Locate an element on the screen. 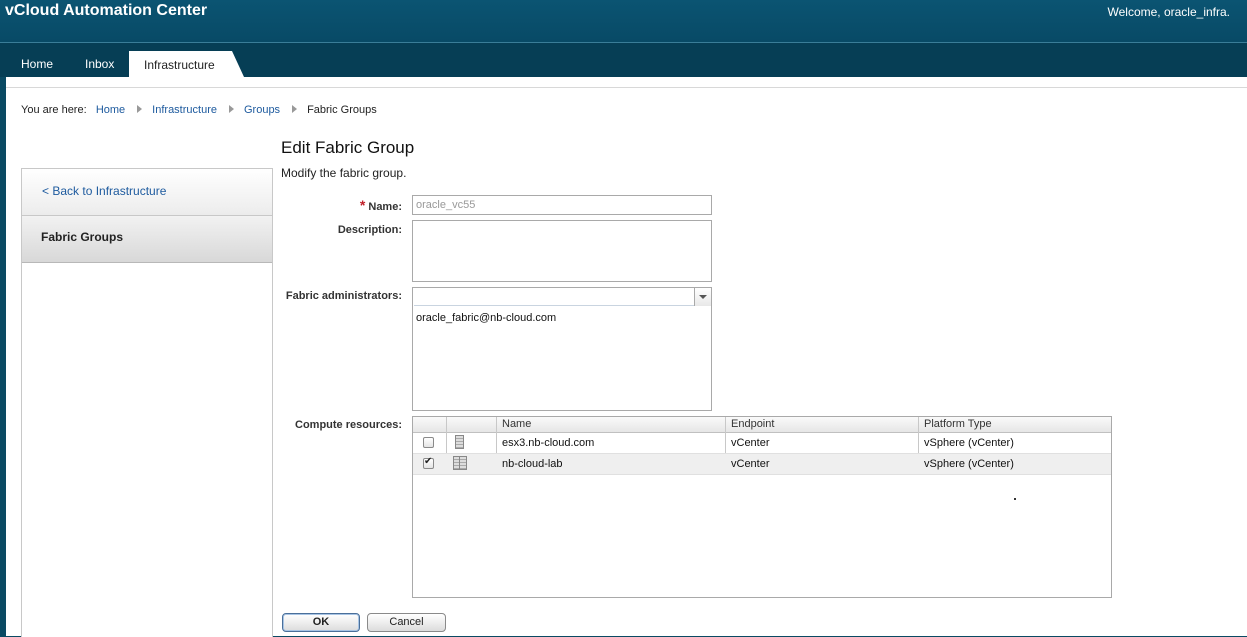 The image size is (1247, 637). page-subtitle: Modify the fabric group. is located at coordinates (344, 173).